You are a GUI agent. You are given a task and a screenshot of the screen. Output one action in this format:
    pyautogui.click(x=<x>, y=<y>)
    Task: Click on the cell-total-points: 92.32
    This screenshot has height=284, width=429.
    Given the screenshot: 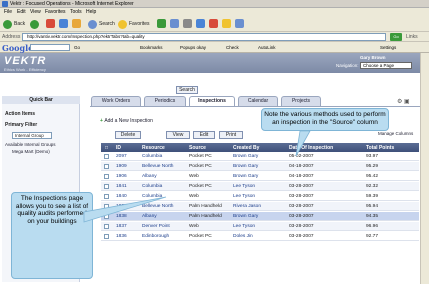 What is the action you would take?
    pyautogui.click(x=372, y=186)
    